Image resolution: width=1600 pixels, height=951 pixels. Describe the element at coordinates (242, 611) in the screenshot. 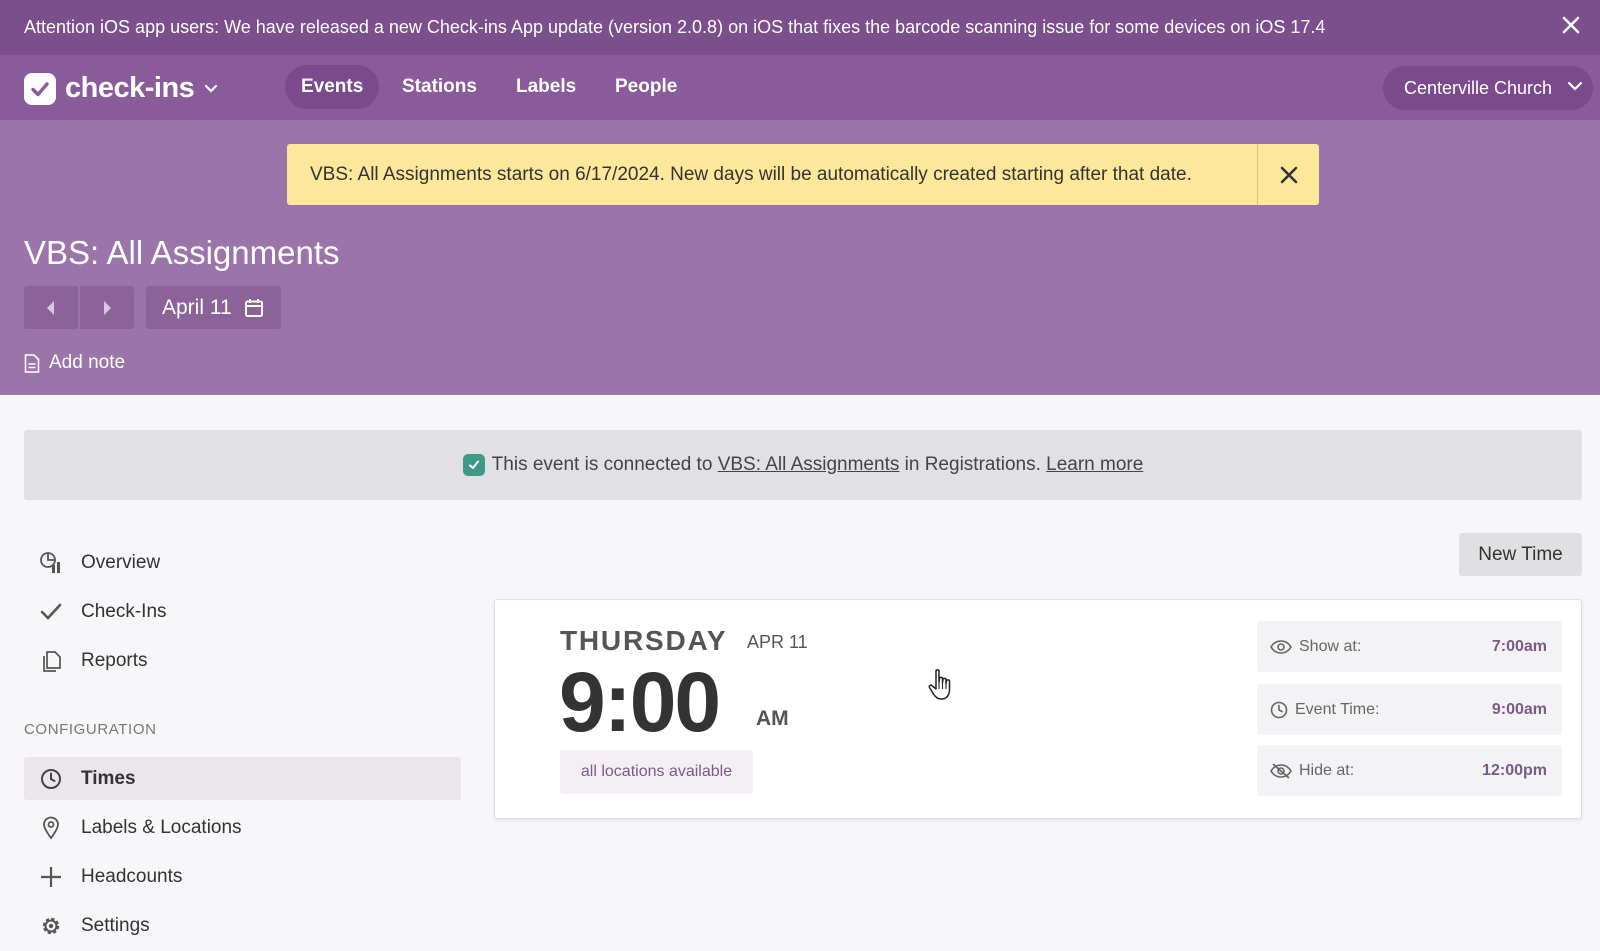

I see `sidebar-item-check-ins: Check-Ins` at that location.